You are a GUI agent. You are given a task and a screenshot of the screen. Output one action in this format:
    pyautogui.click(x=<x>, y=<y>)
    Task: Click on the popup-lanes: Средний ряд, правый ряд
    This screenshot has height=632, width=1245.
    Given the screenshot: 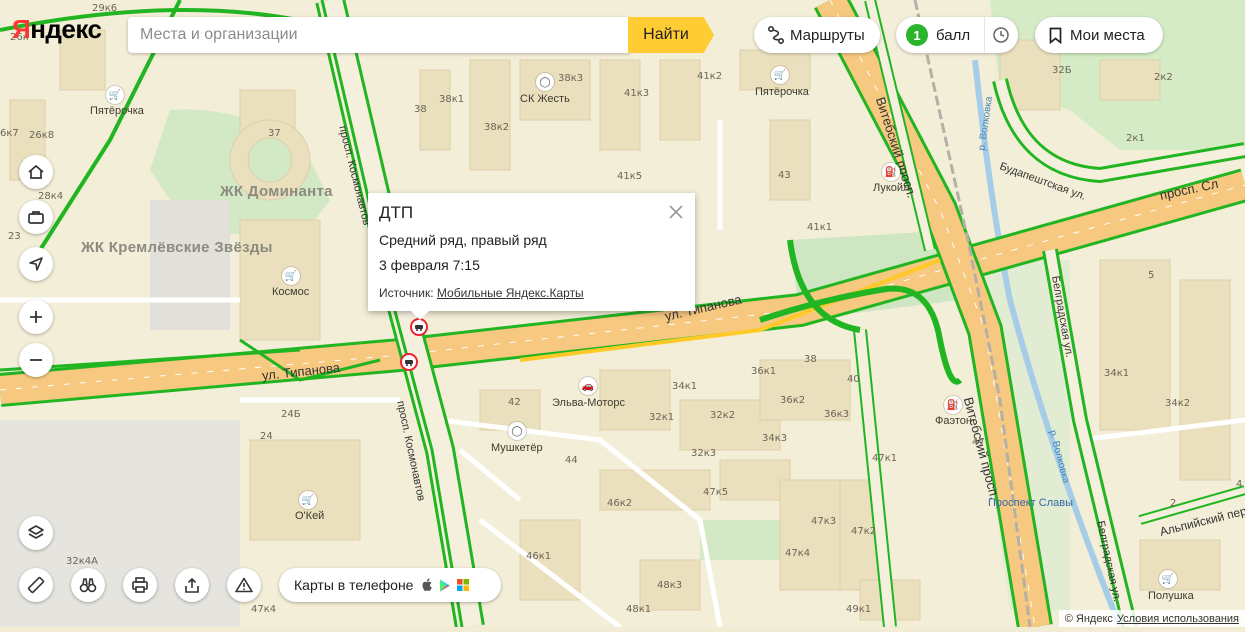 What is the action you would take?
    pyautogui.click(x=463, y=240)
    